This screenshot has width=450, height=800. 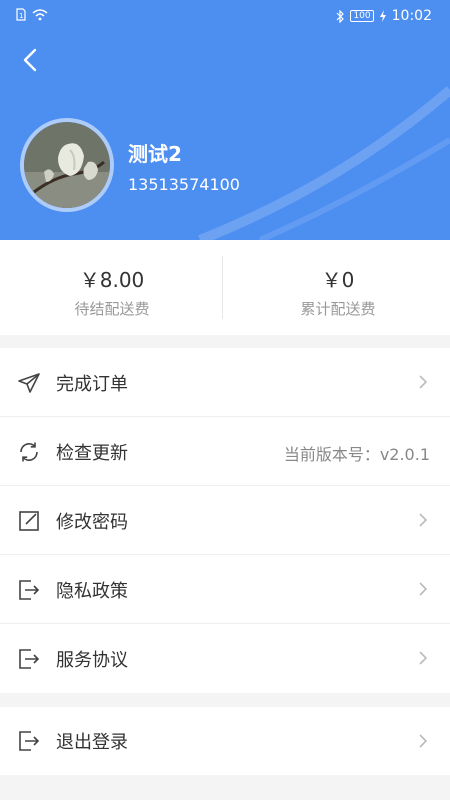 What do you see at coordinates (29, 452) in the screenshot?
I see `refresh-icon` at bounding box center [29, 452].